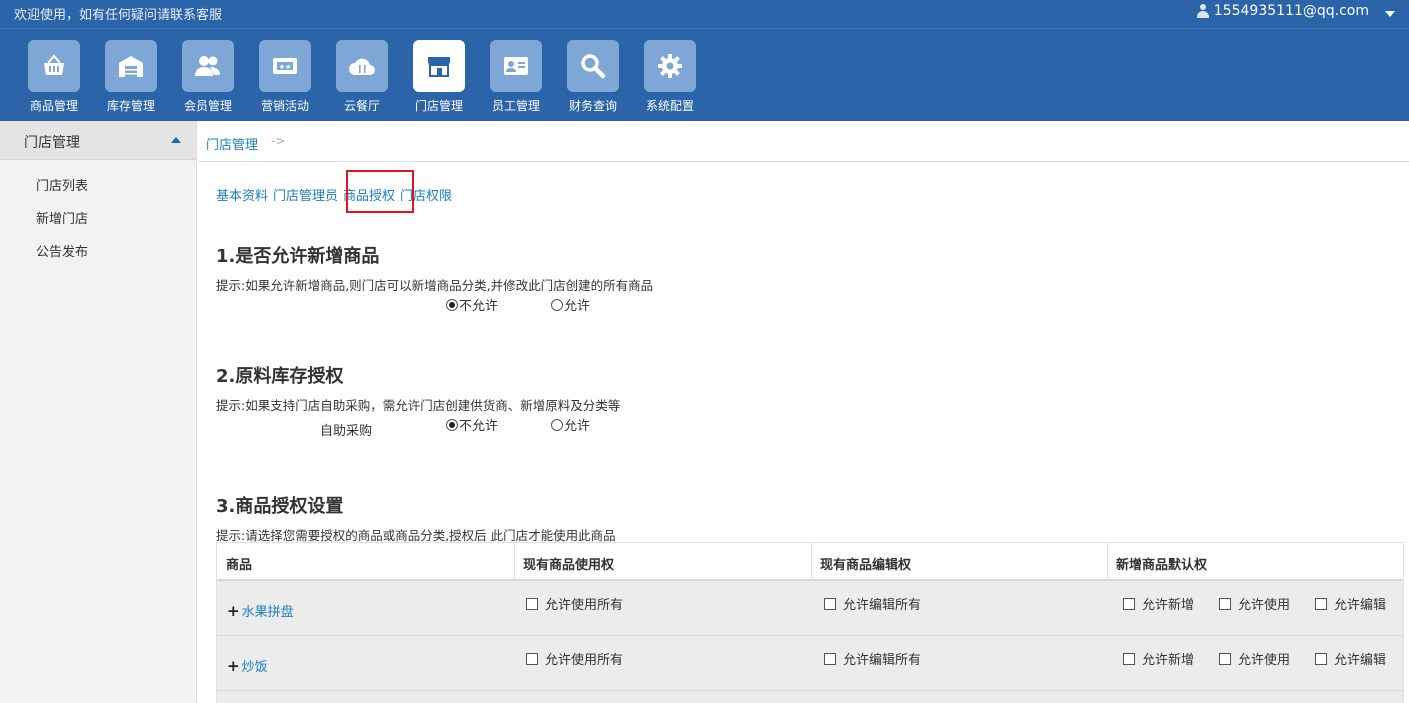  Describe the element at coordinates (438, 106) in the screenshot. I see `nav-label: 门店管理` at that location.